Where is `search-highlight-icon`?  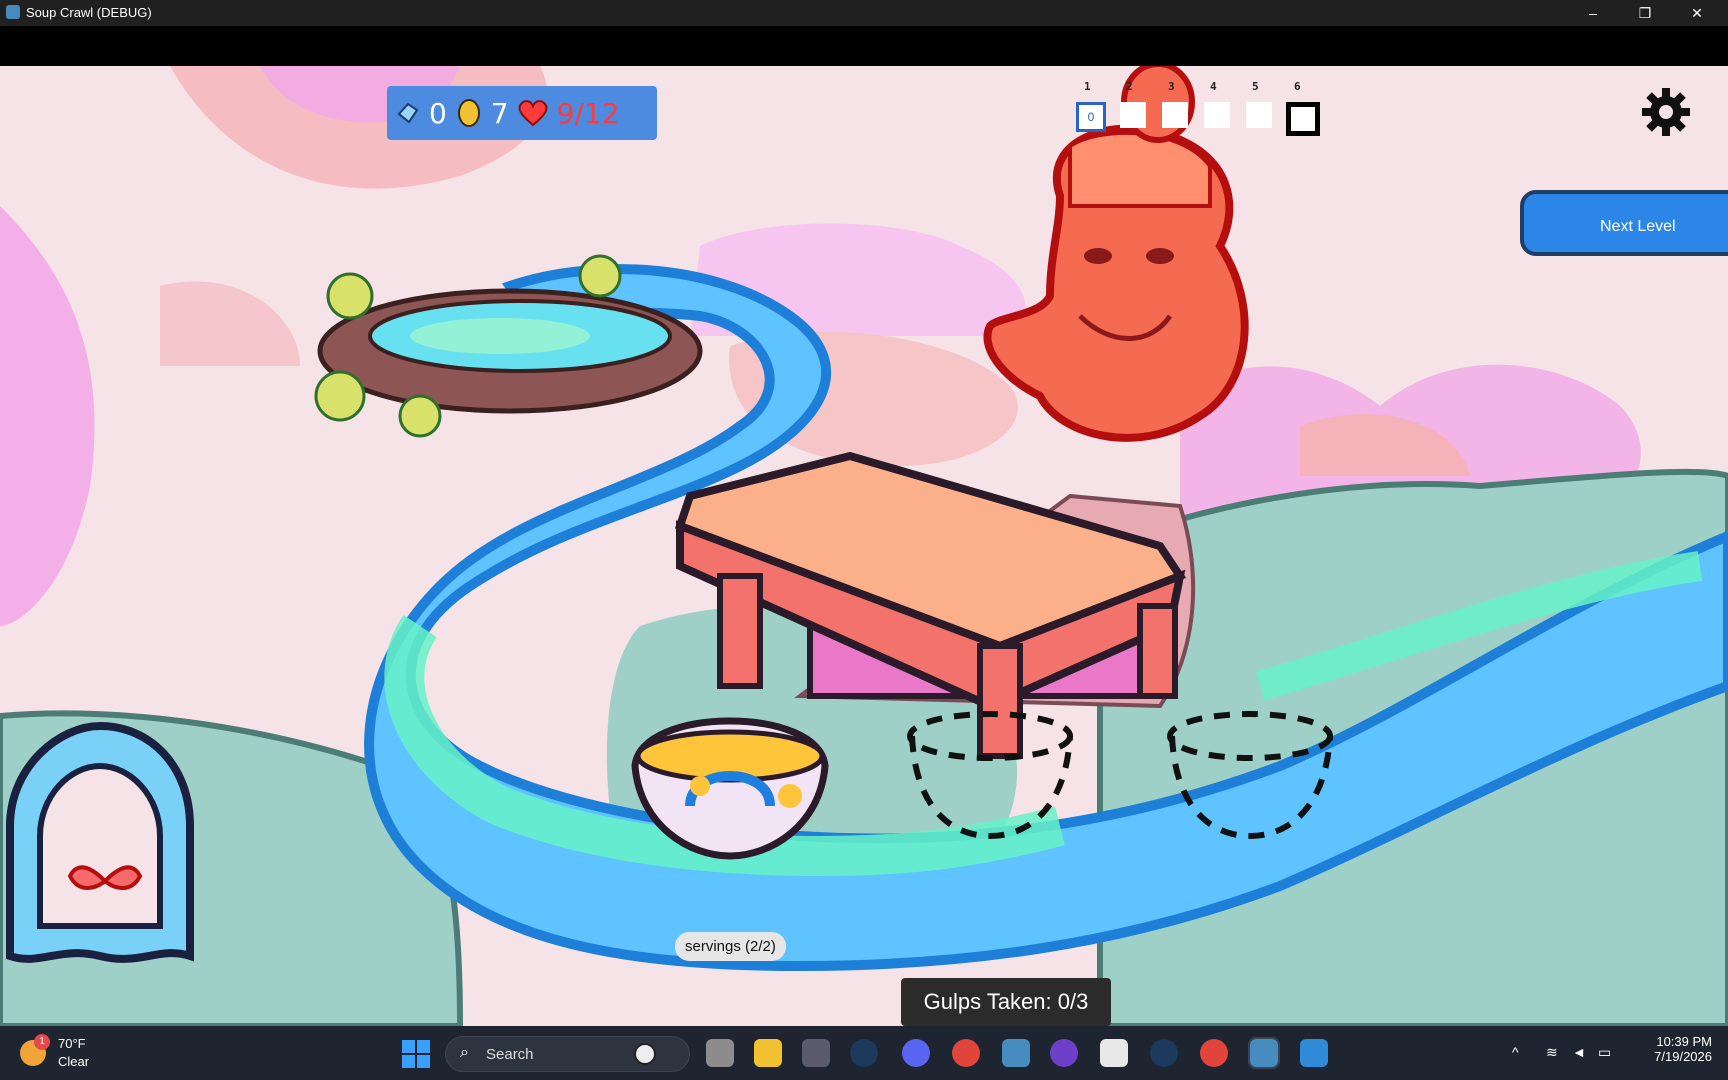 search-highlight-icon is located at coordinates (645, 1054).